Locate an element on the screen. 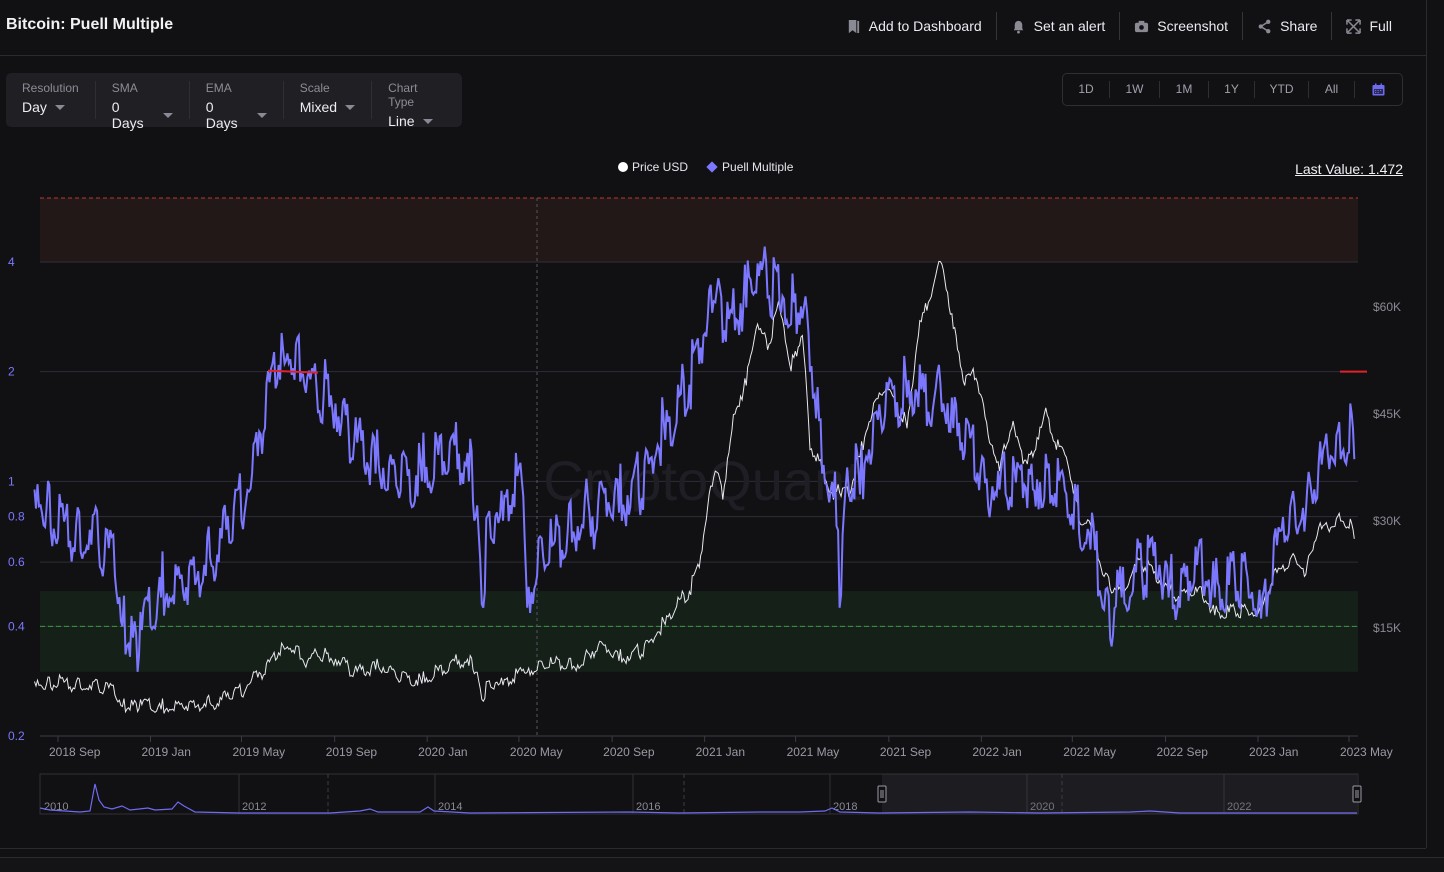  y-left-tick-label: 0.8 is located at coordinates (16, 517).